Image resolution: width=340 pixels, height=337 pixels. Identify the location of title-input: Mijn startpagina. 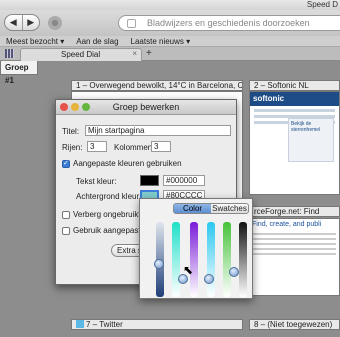
(158, 130).